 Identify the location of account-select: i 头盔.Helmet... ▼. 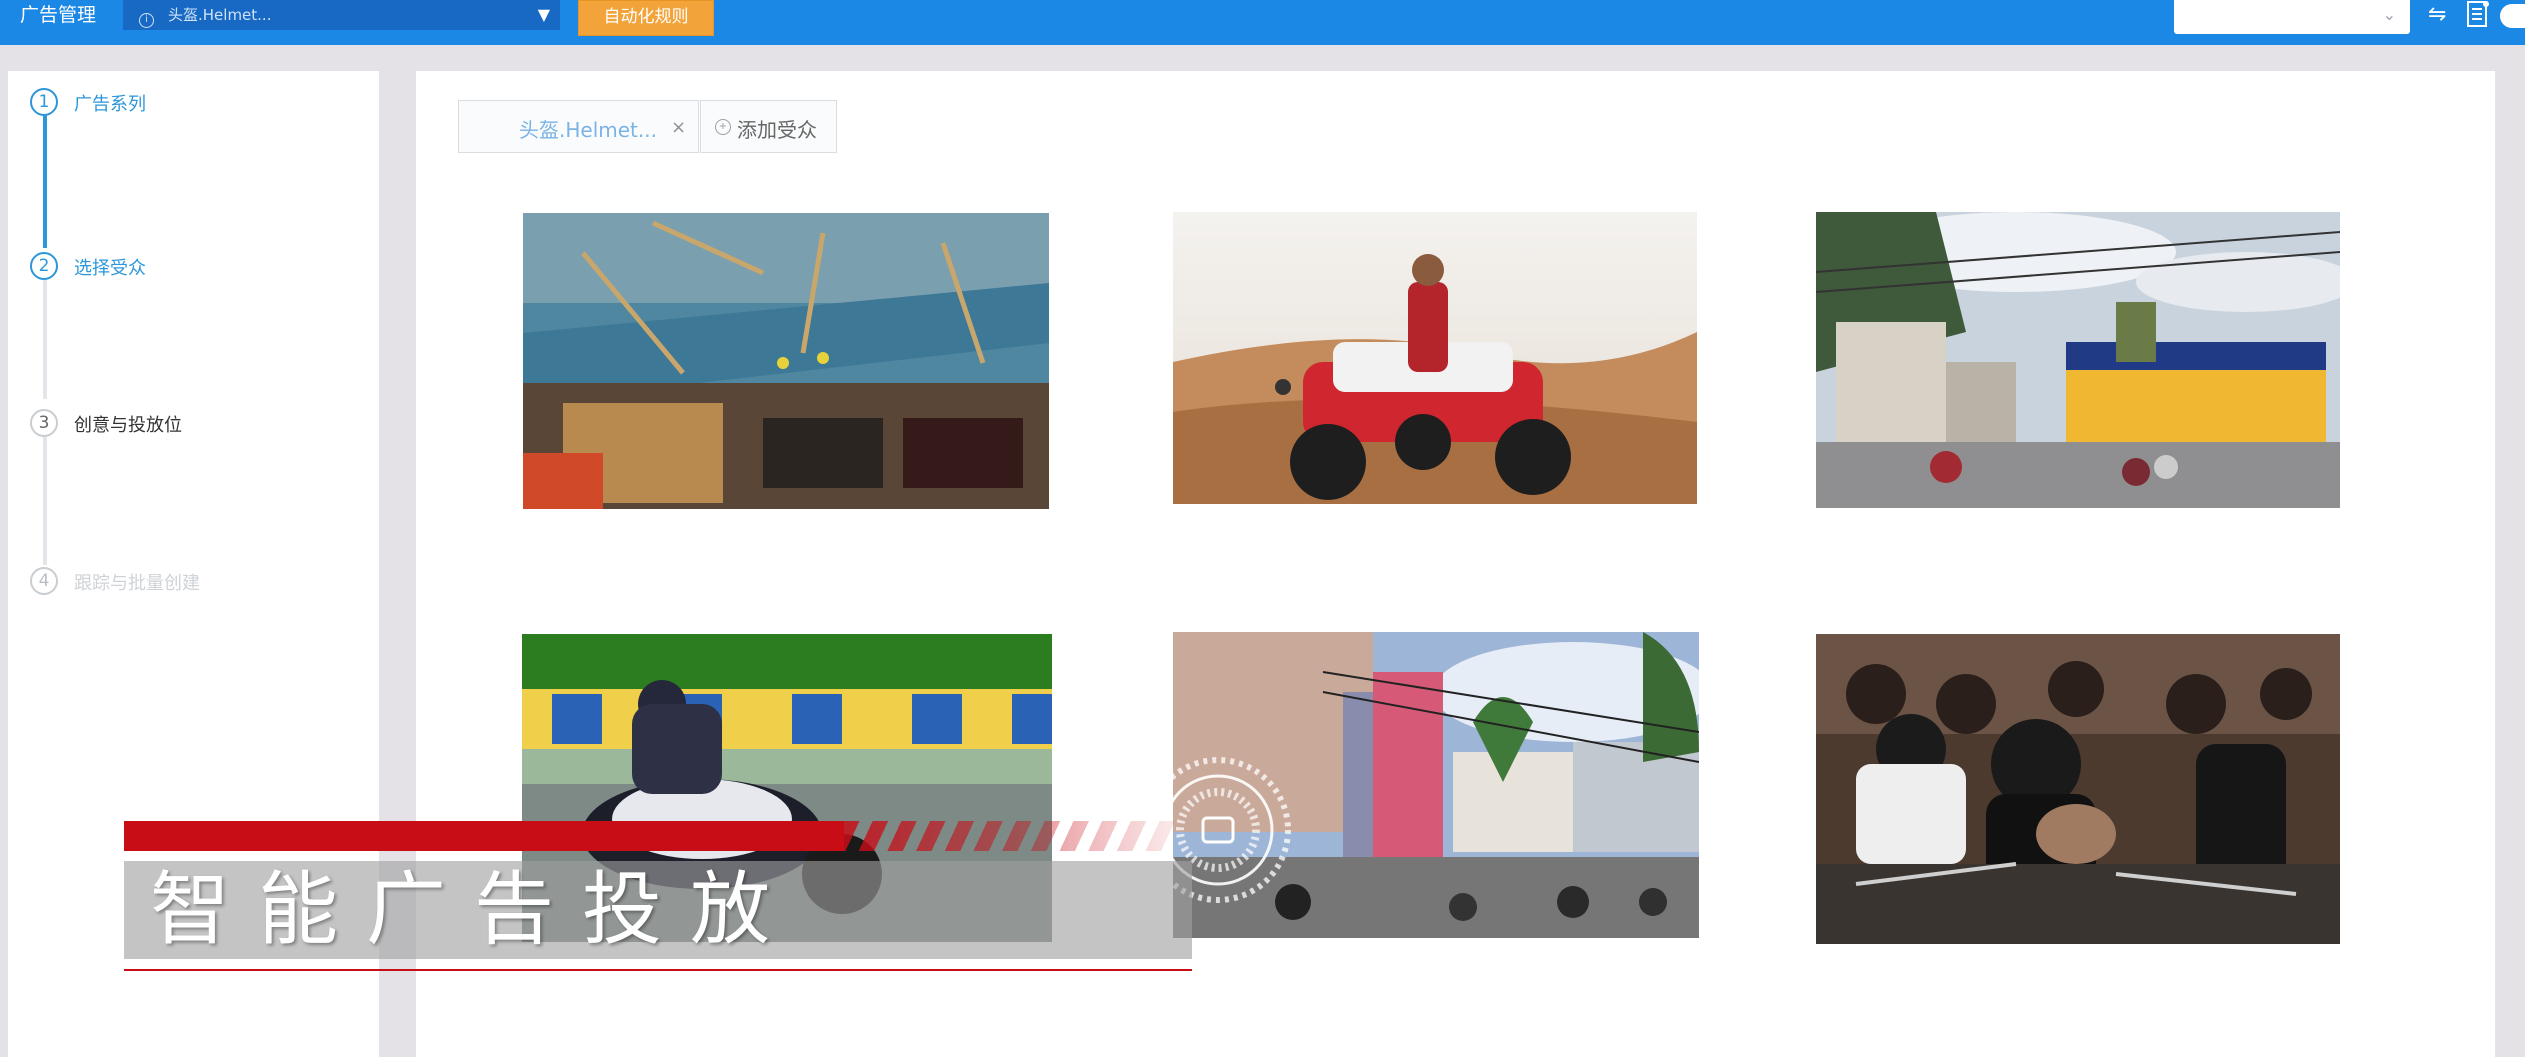
(341, 15).